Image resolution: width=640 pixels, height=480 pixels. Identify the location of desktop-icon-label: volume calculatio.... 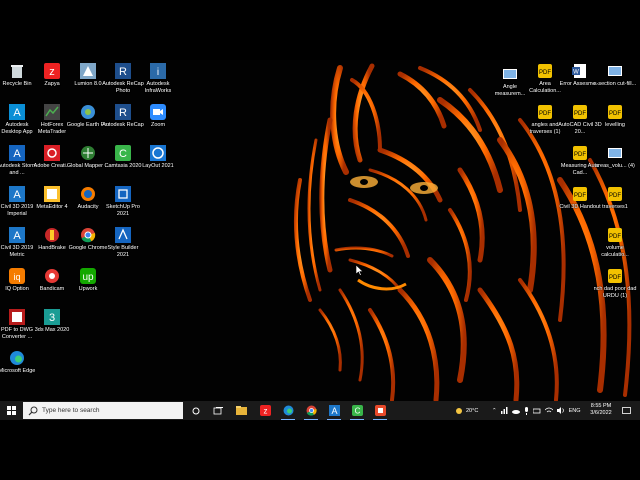
(615, 251).